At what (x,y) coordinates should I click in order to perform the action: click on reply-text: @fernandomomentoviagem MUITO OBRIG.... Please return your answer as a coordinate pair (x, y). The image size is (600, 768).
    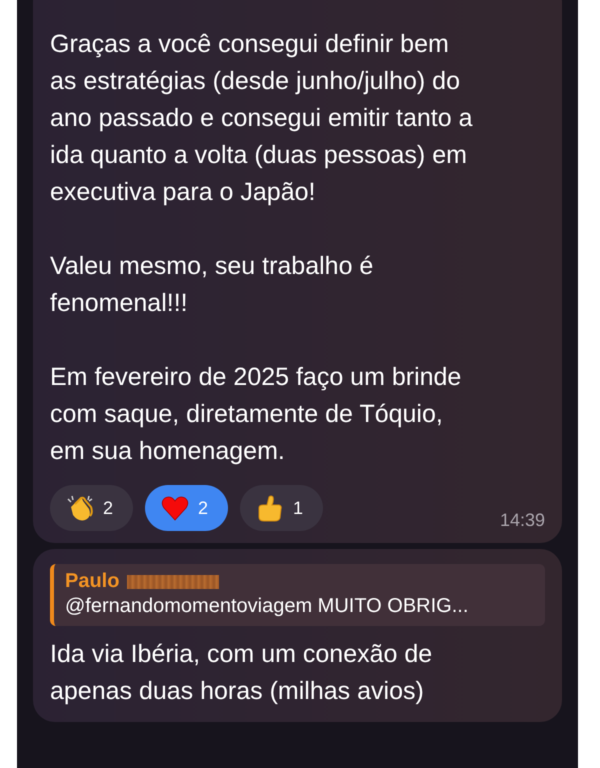
    Looking at the image, I should click on (267, 606).